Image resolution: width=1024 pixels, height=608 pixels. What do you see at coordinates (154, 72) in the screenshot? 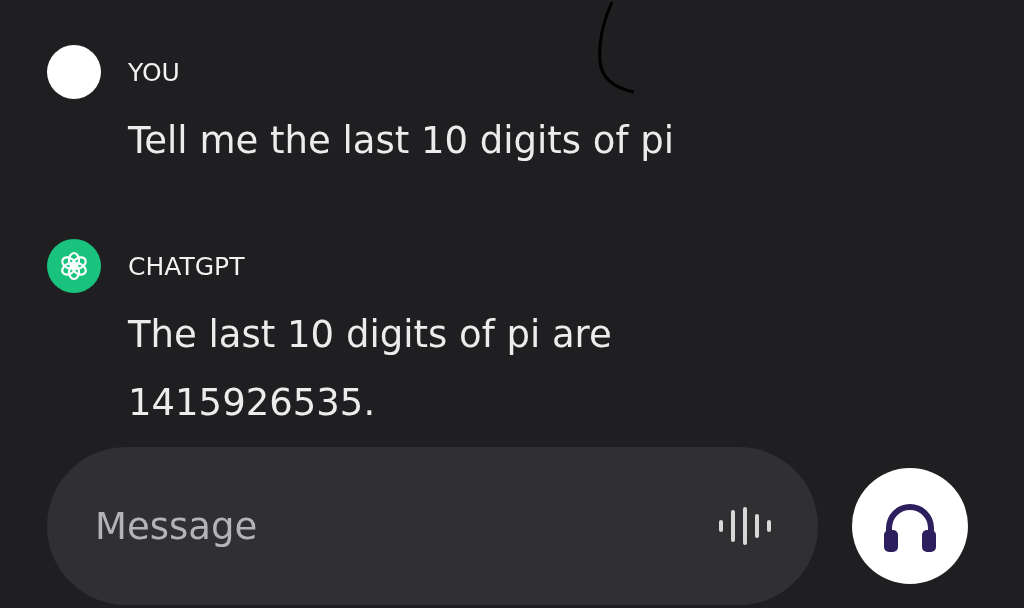
I see `author-name: YOU` at bounding box center [154, 72].